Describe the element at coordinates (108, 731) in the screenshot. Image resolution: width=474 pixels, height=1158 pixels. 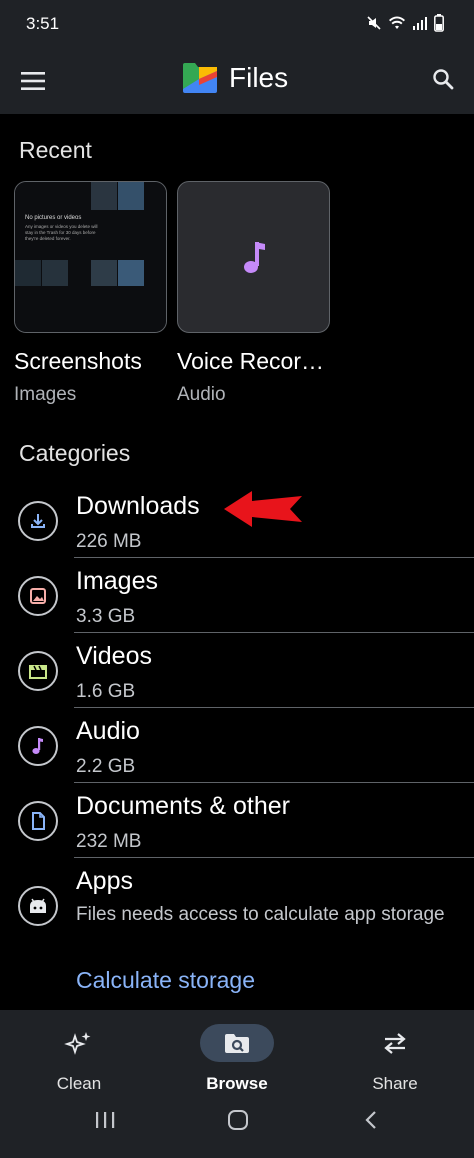
I see `category-name: Audio` at that location.